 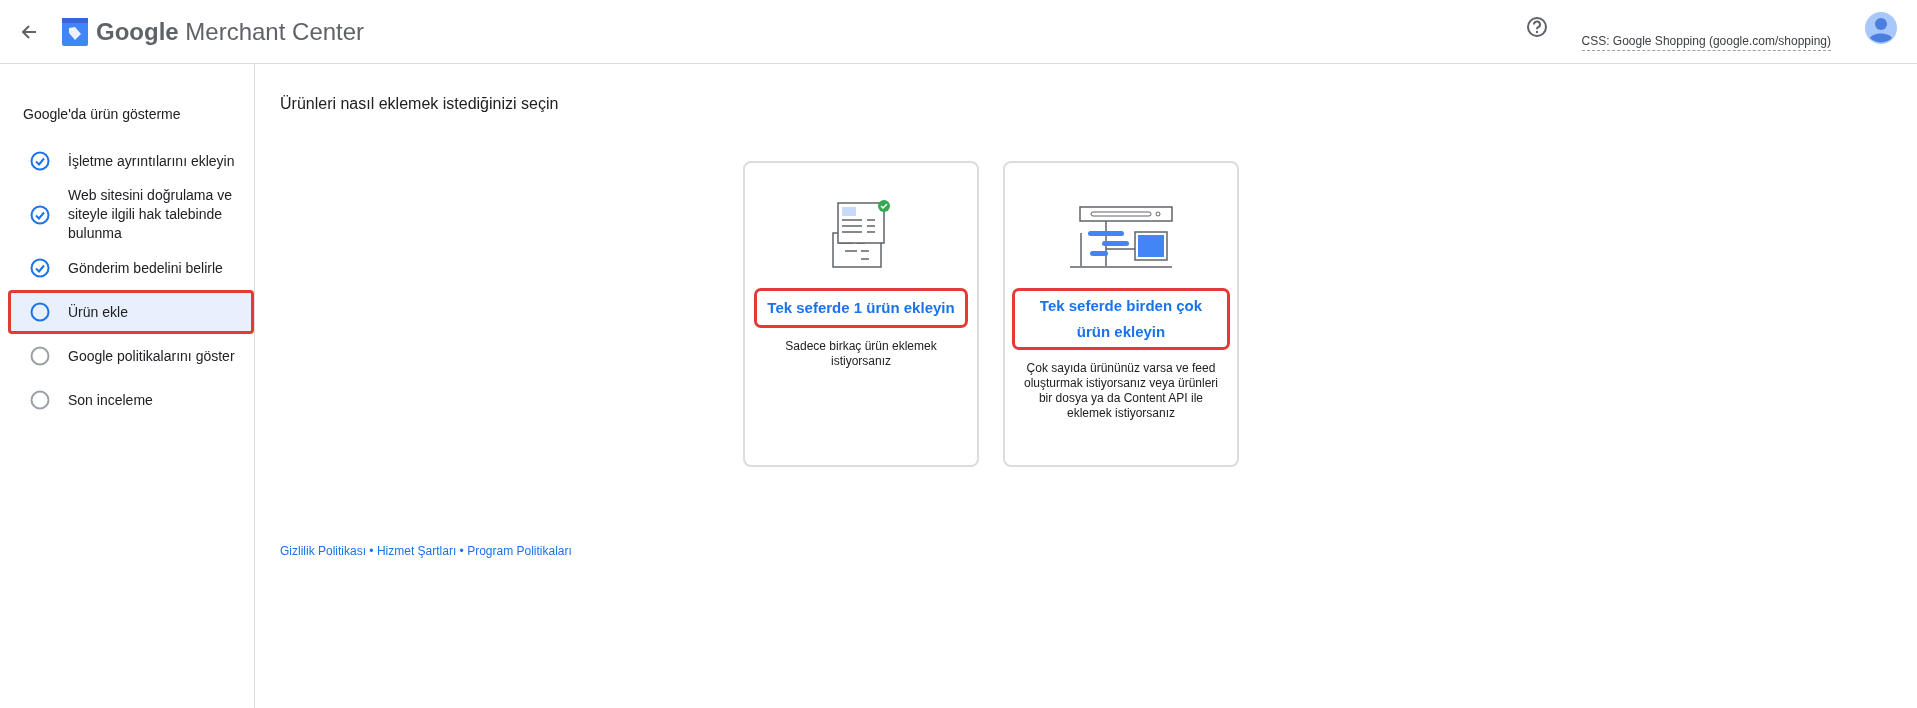 I want to click on sidebar-heading: Google'da ürün gösterme, so click(x=102, y=114).